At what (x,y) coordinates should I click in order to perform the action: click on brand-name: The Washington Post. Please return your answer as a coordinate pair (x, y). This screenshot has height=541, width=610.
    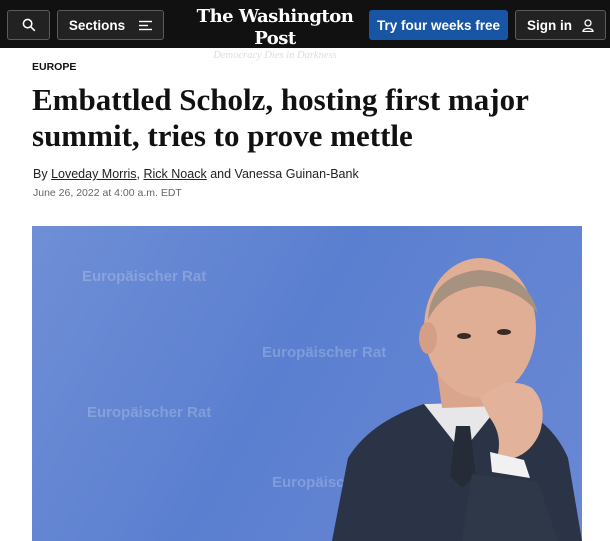
    Looking at the image, I should click on (275, 27).